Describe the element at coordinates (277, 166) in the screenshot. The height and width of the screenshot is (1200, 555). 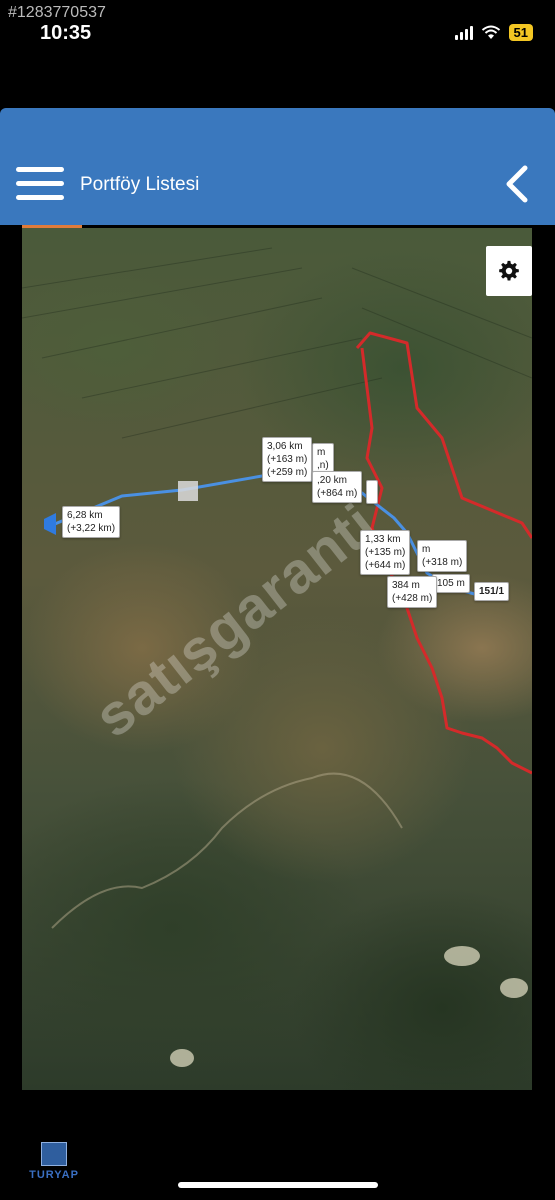
I see `app-bar: Portföy Listesi` at that location.